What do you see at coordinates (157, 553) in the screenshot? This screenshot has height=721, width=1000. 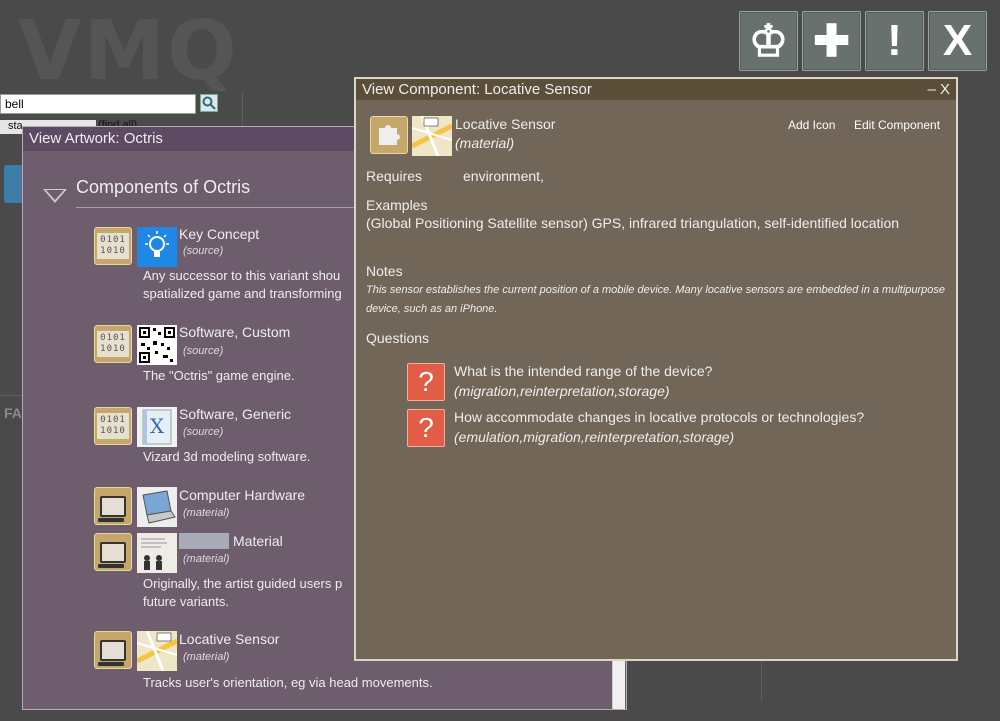 I see `book-thumbnail` at bounding box center [157, 553].